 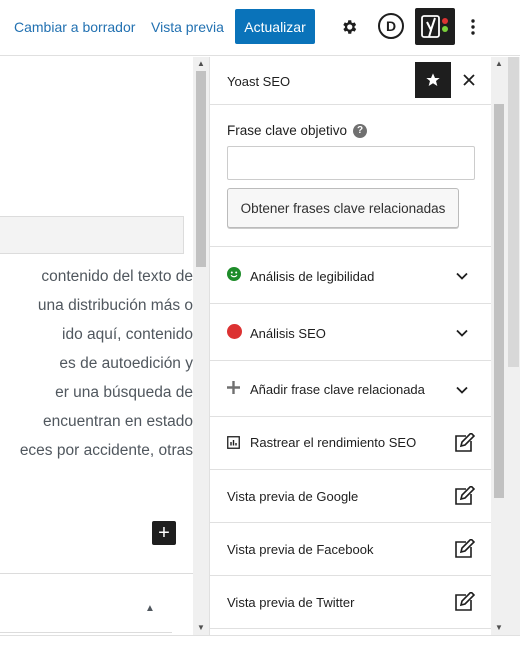 I want to click on track-seo-performance-section: Rastrear el rendimiento SEO, so click(x=351, y=442).